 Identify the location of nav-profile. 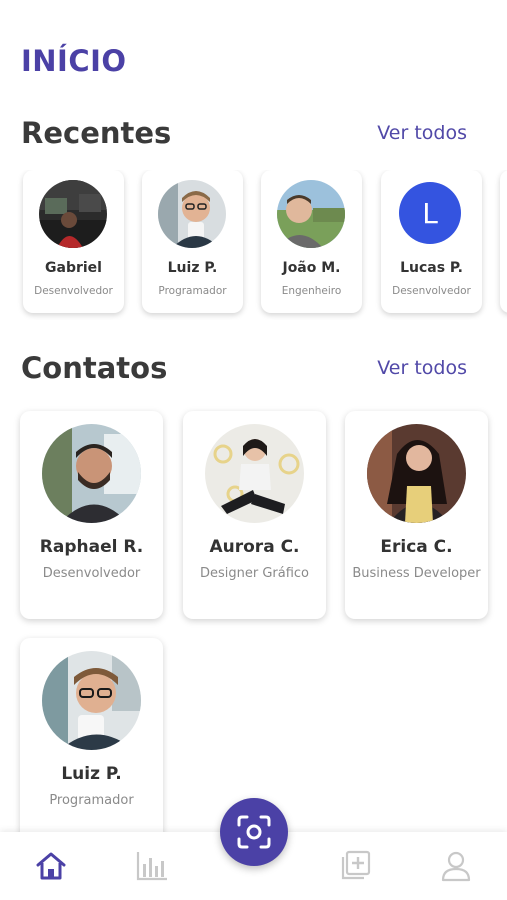
(456, 866).